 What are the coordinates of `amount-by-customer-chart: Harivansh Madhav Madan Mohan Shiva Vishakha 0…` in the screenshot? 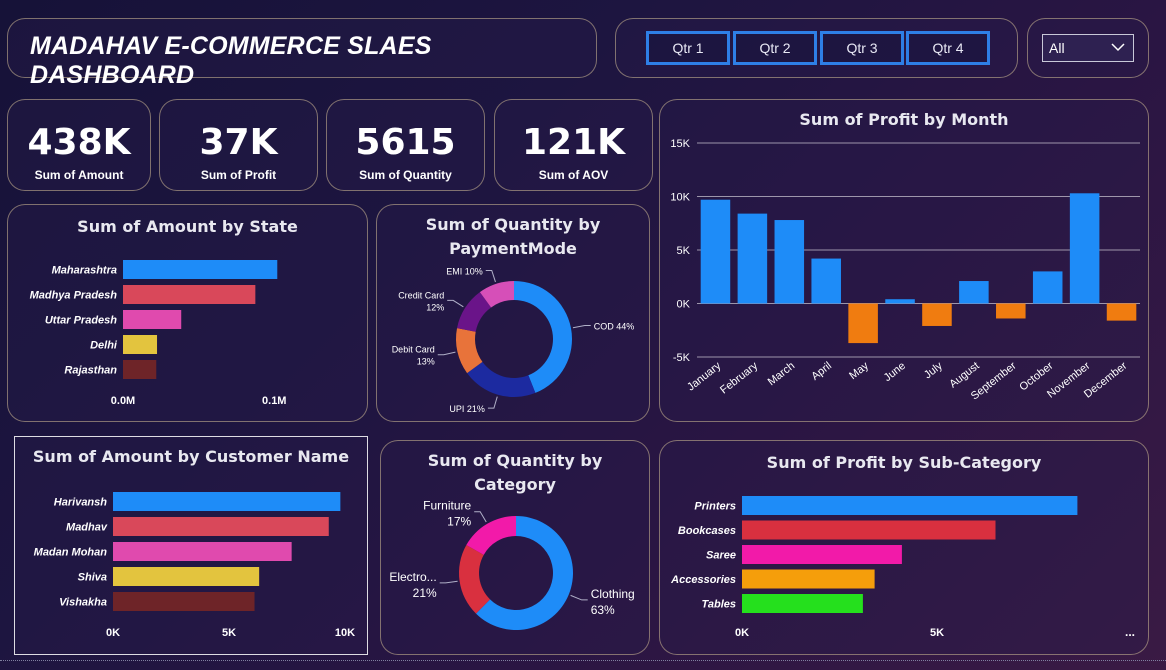 It's located at (194, 565).